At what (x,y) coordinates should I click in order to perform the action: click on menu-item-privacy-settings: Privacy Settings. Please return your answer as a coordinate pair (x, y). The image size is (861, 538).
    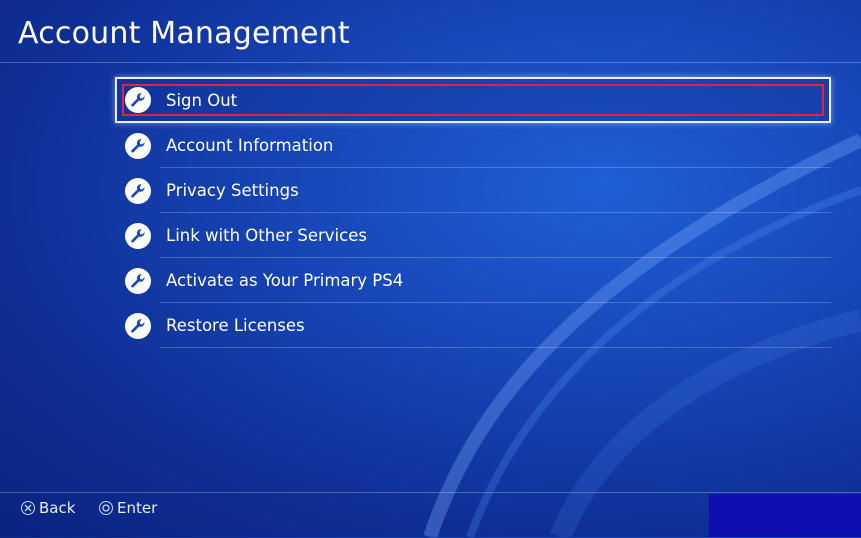
    Looking at the image, I should click on (473, 190).